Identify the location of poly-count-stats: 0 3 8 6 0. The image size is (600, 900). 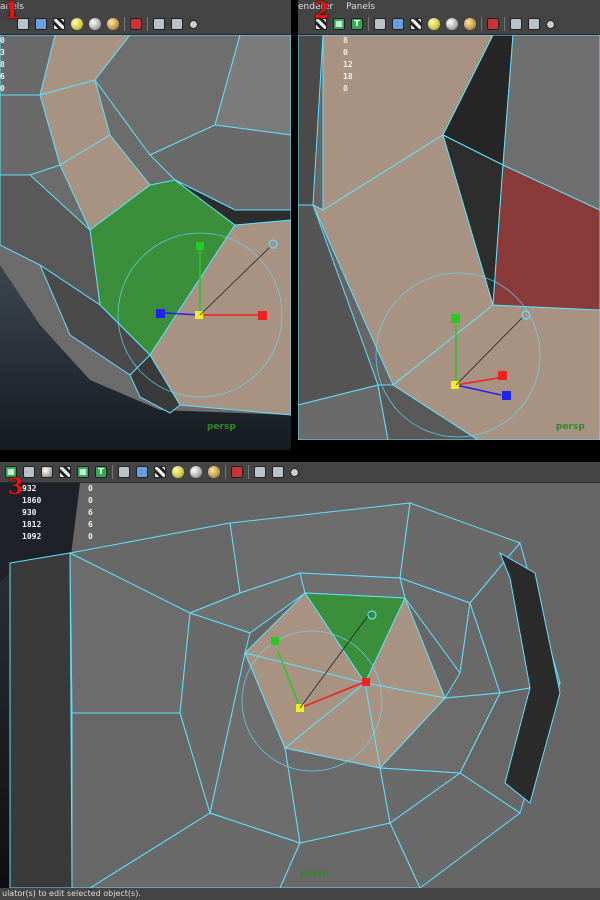
(2, 65).